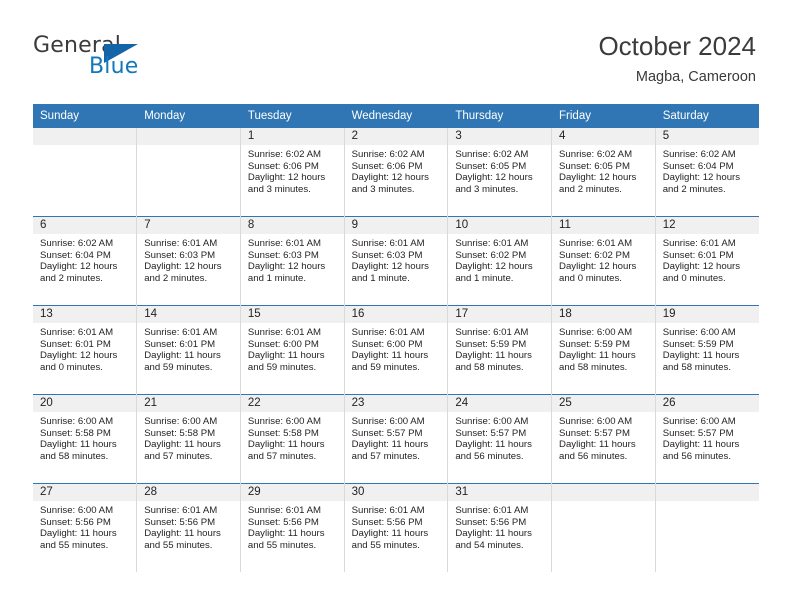 The height and width of the screenshot is (612, 792). What do you see at coordinates (698, 433) in the screenshot?
I see `sunset-text: Sunset: 5:57 PM` at bounding box center [698, 433].